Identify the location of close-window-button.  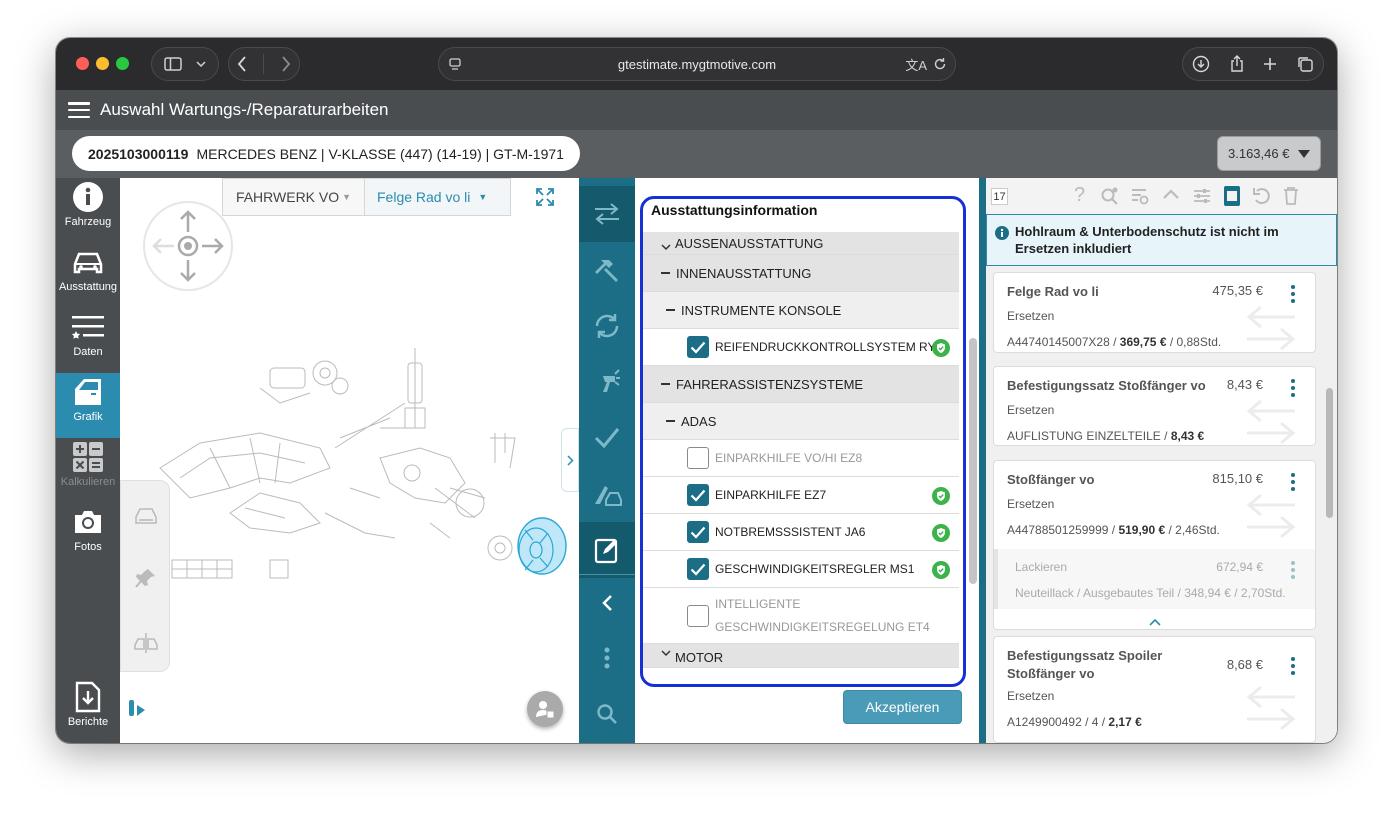
(82, 63).